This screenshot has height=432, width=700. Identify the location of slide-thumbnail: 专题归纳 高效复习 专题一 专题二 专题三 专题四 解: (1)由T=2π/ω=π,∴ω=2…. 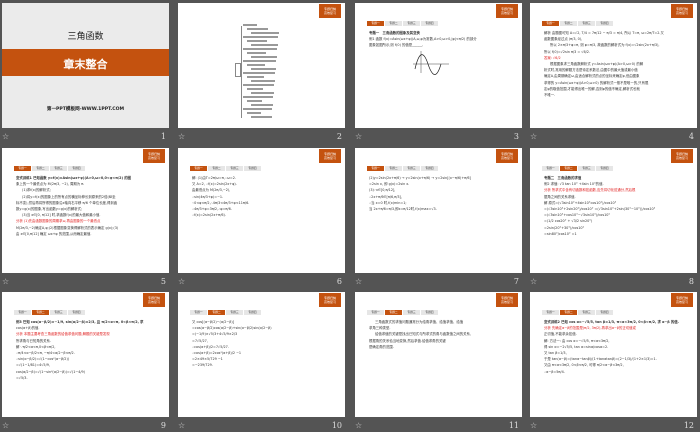
(261, 210).